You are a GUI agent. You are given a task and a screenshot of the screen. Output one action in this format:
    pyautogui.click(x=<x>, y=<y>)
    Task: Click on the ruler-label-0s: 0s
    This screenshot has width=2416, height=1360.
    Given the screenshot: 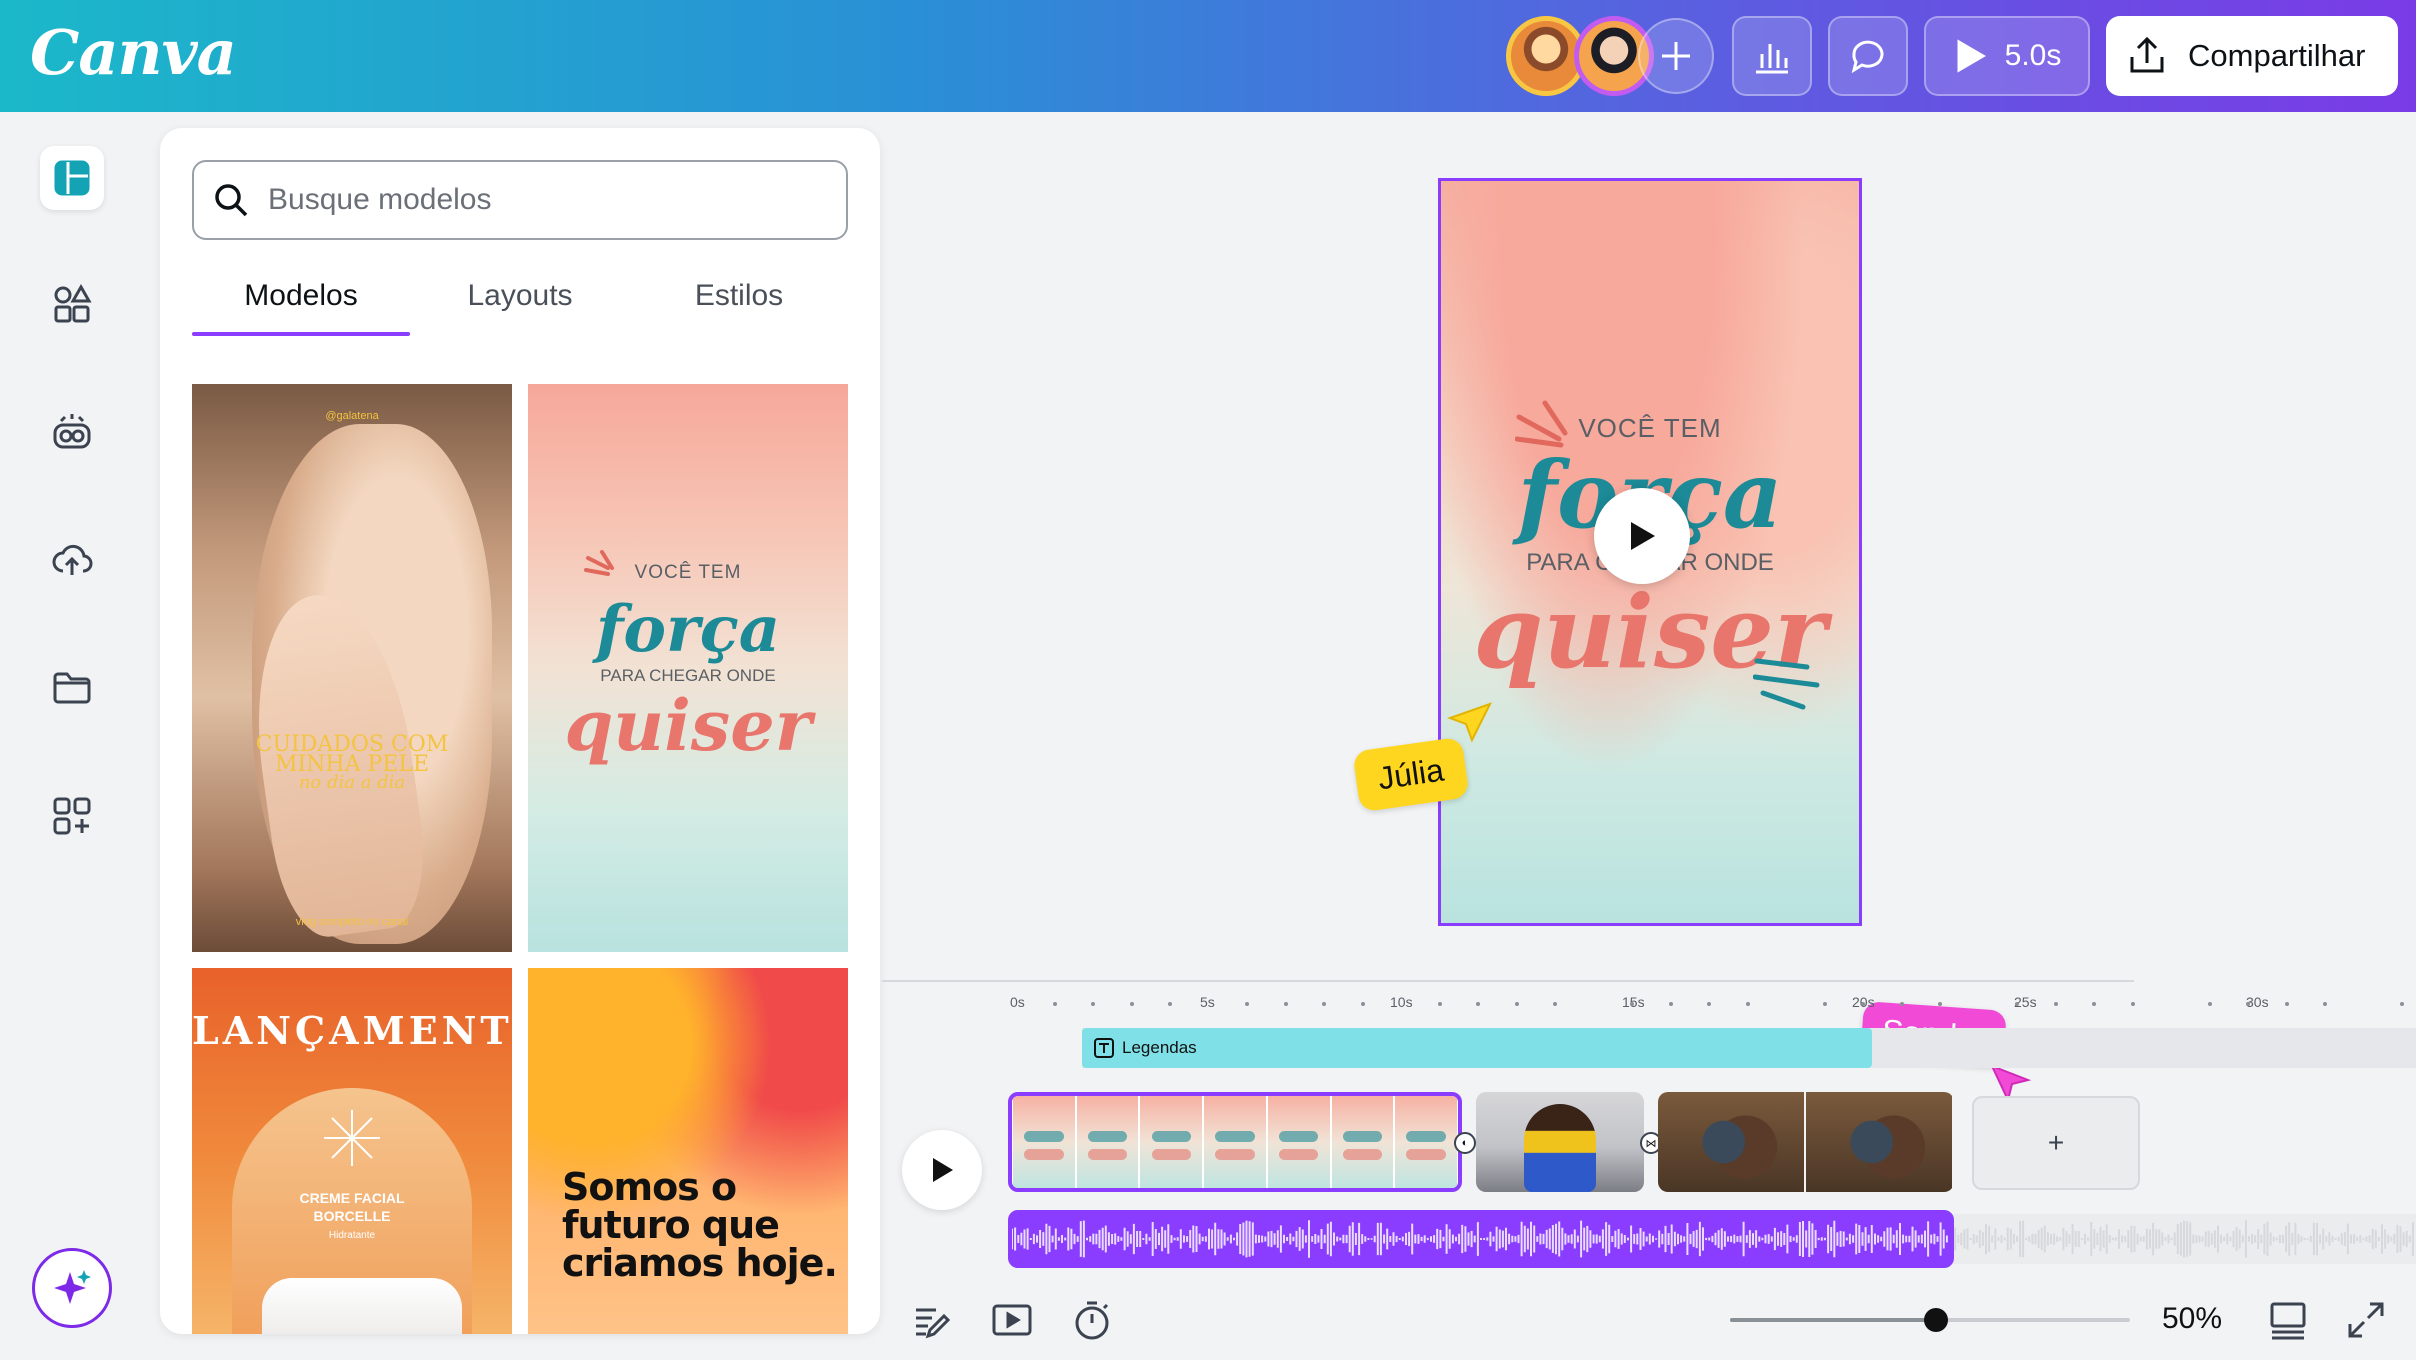 What is the action you would take?
    pyautogui.click(x=1017, y=1002)
    